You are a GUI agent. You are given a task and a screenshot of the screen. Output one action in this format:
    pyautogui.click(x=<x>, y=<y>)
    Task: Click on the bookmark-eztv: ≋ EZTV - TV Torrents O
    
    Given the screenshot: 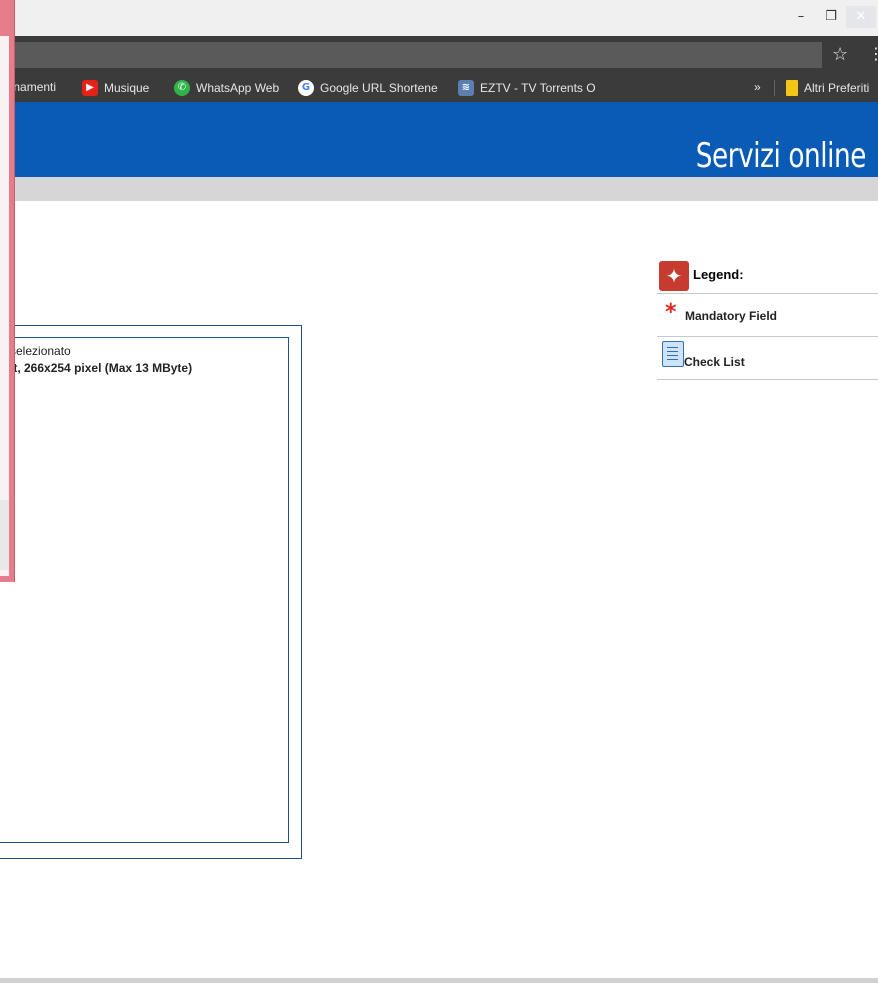 What is the action you would take?
    pyautogui.click(x=527, y=88)
    